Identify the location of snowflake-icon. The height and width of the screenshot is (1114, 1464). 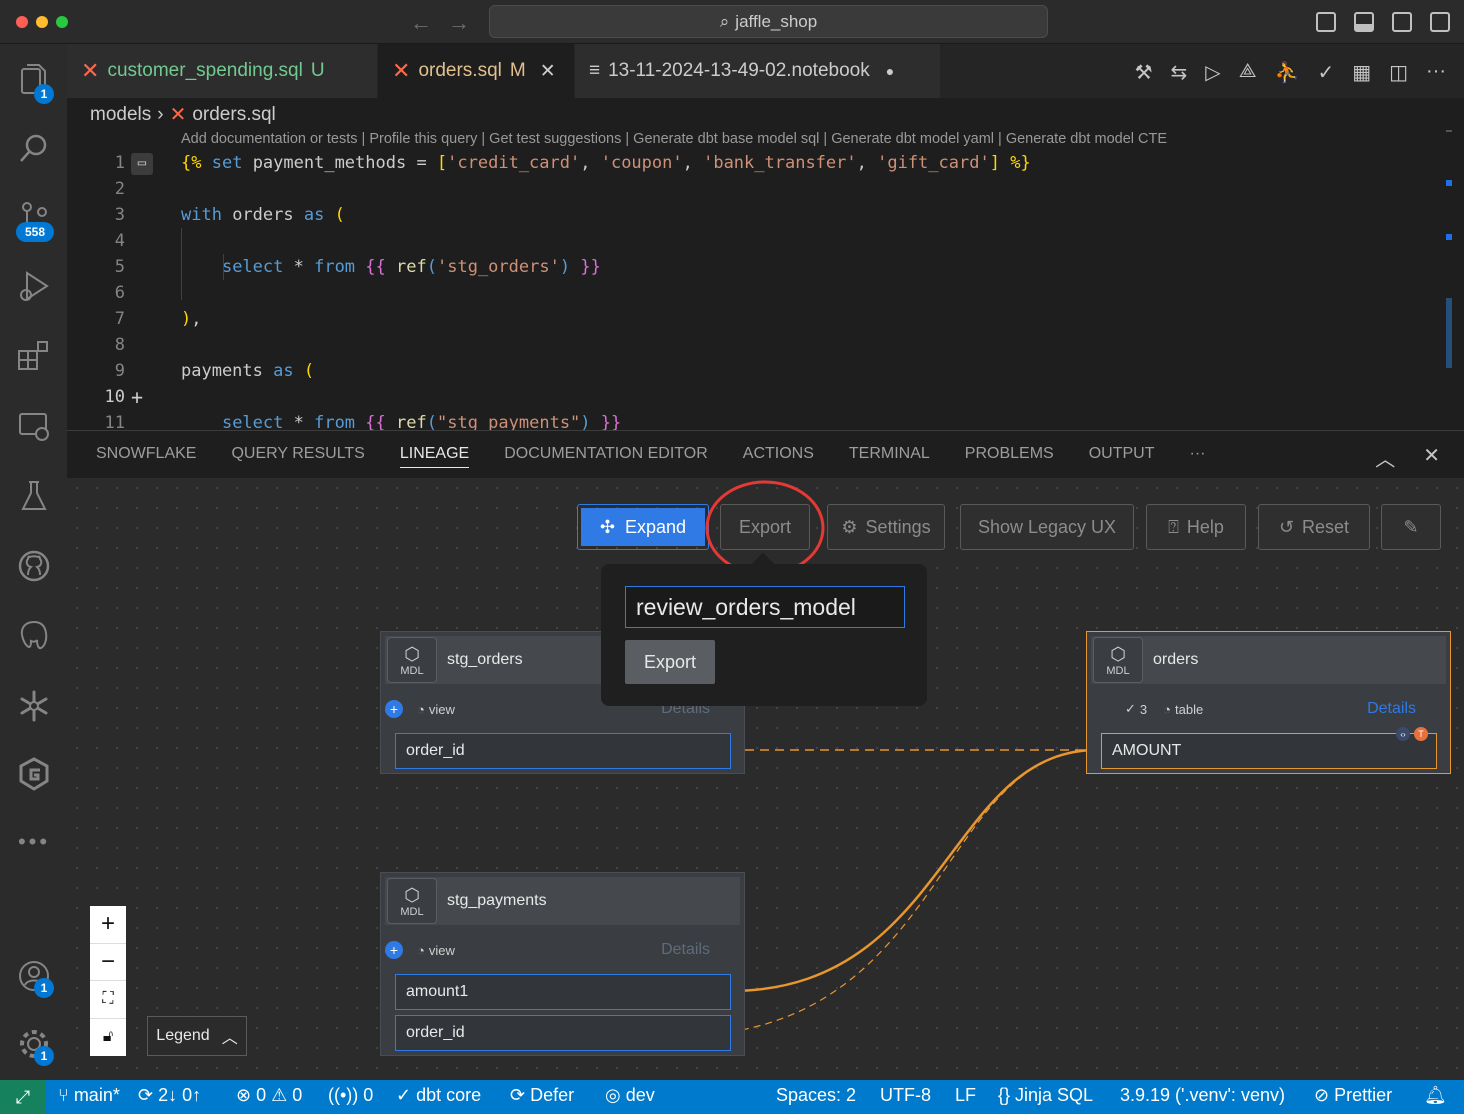
(34, 706).